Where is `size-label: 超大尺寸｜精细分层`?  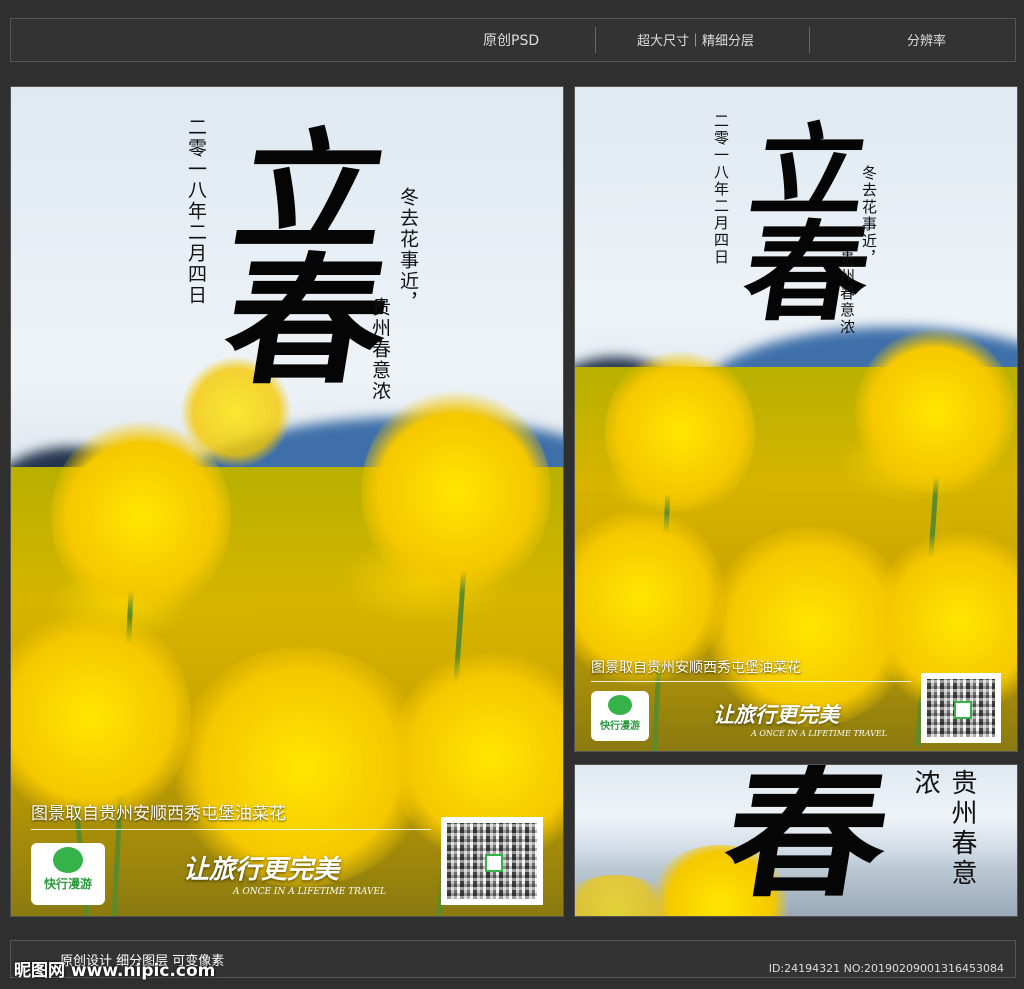 size-label: 超大尺寸｜精细分层 is located at coordinates (696, 41).